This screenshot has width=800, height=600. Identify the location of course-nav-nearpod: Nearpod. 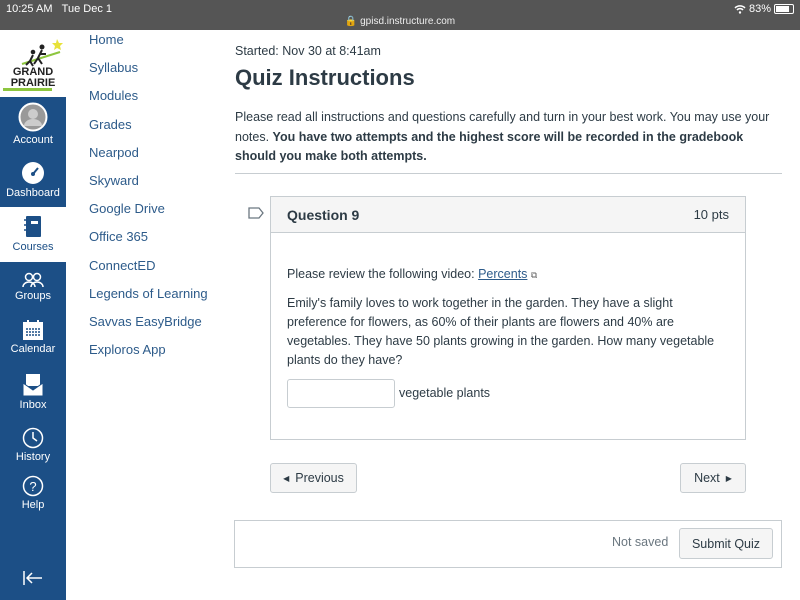
(148, 159).